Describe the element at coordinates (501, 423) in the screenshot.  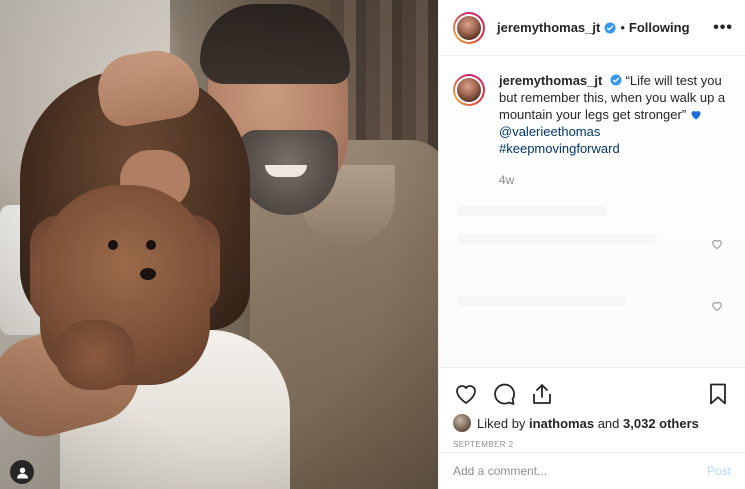
I see `likes-prefix: Liked by` at that location.